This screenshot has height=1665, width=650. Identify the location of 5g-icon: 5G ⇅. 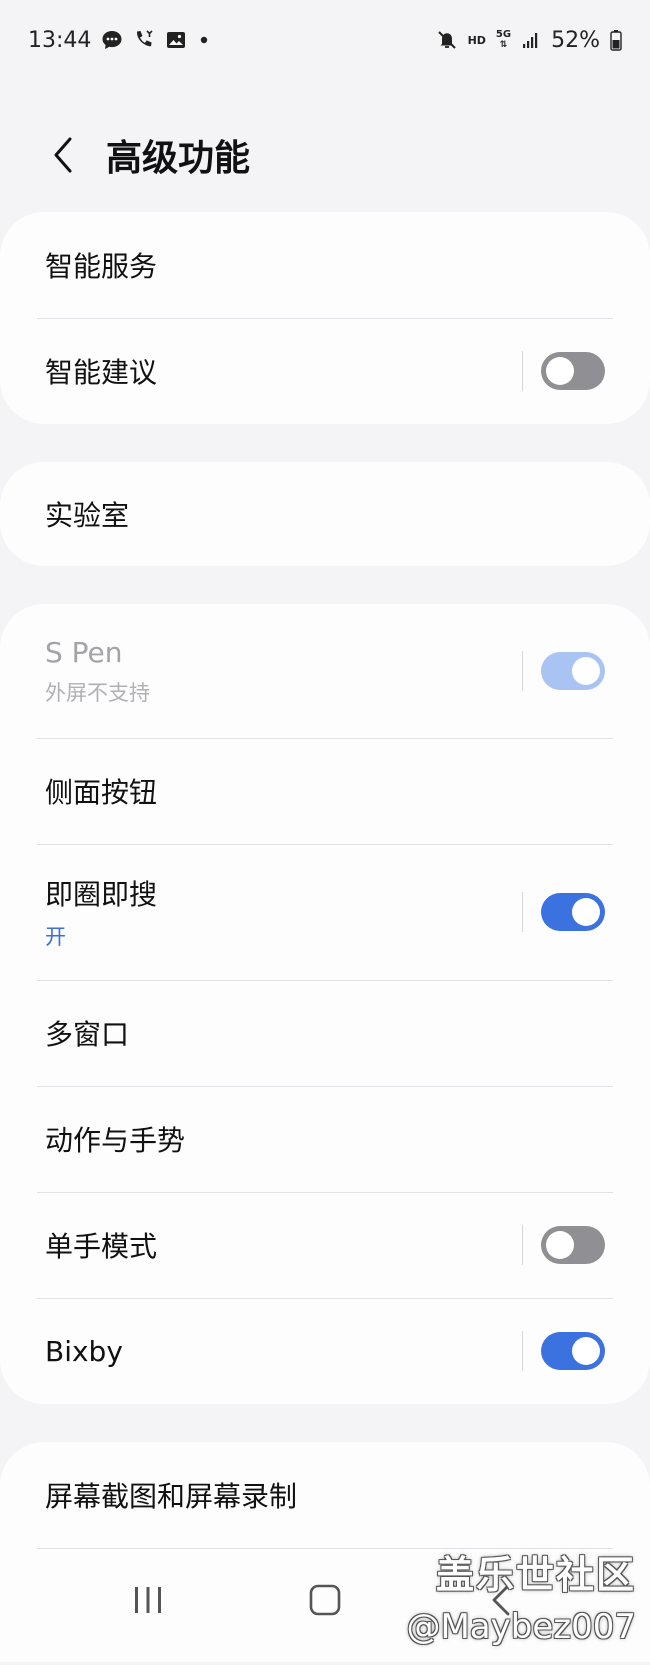
(503, 40).